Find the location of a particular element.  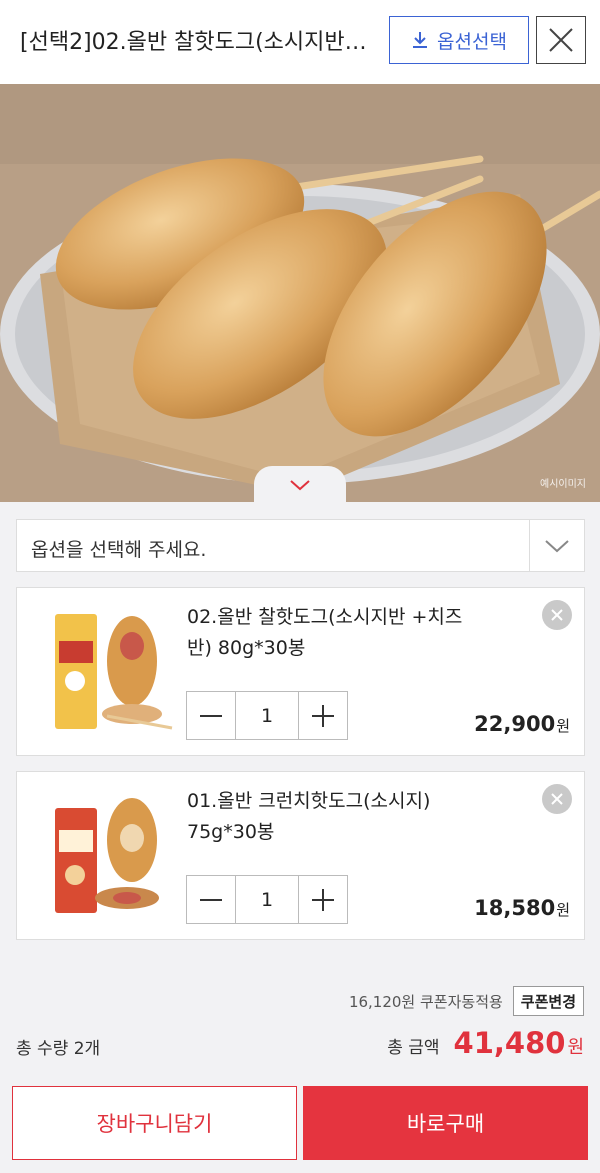

option-select-label: 옵션선택 is located at coordinates (472, 41).